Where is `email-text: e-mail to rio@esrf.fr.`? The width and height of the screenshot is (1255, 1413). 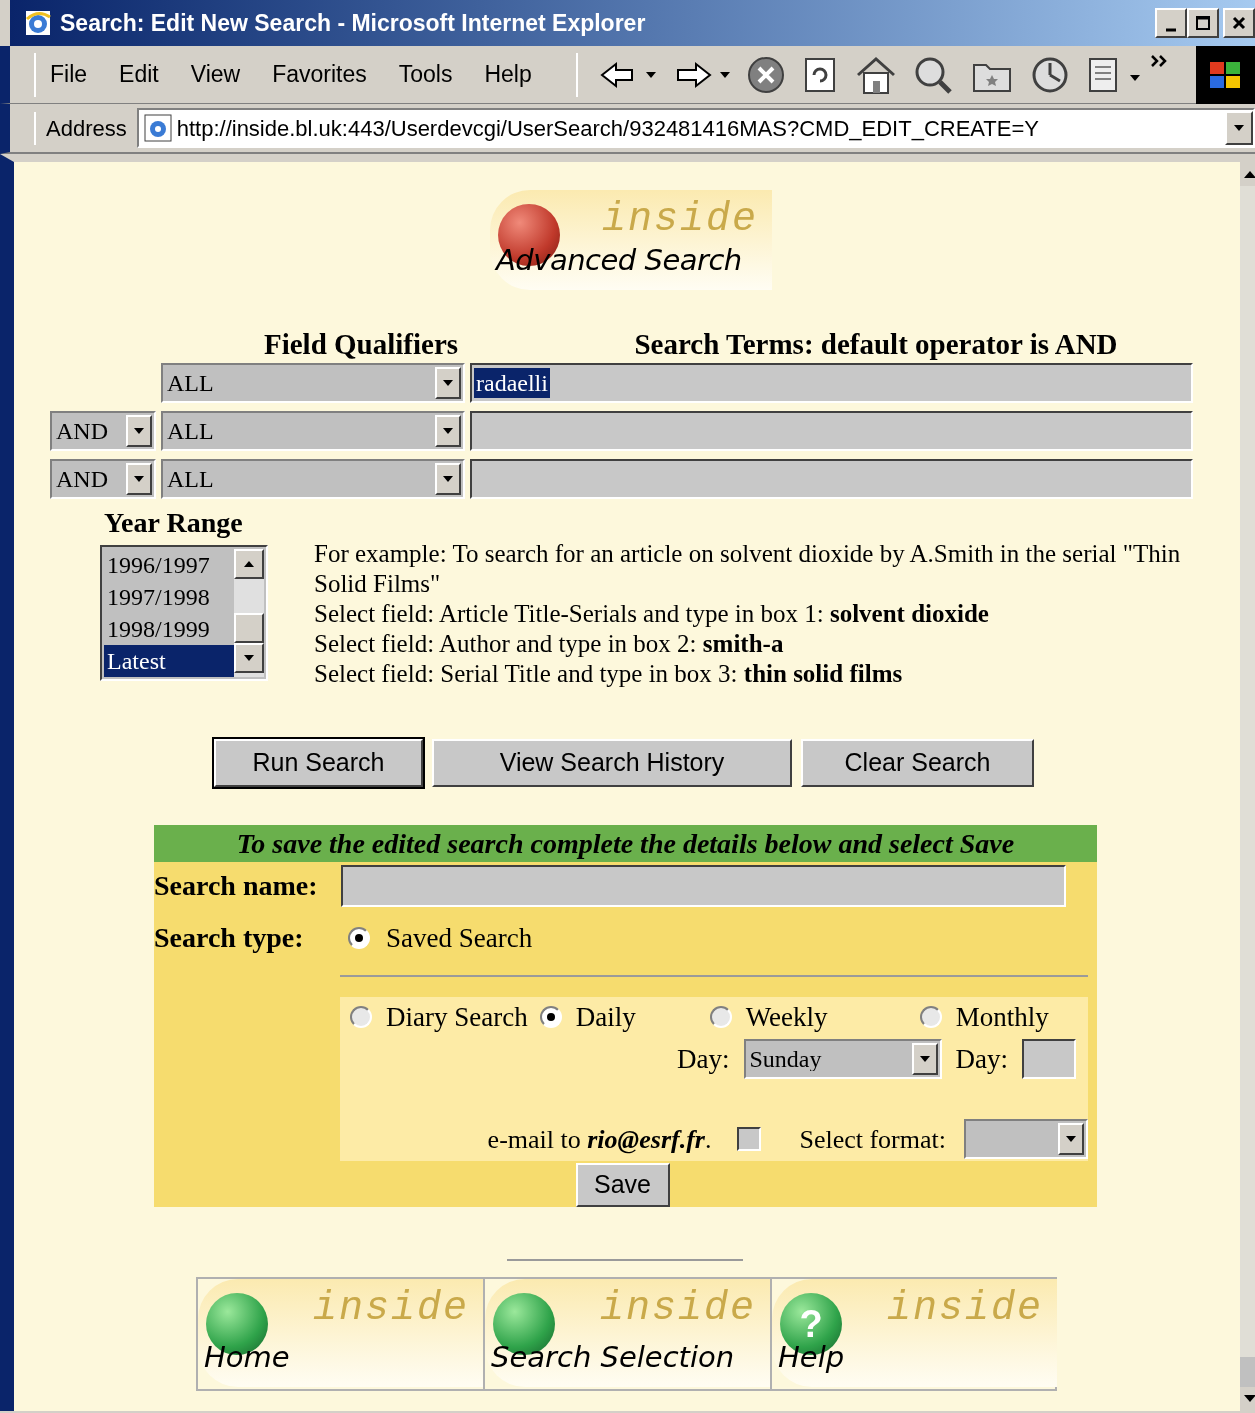
email-text: e-mail to rio@esrf.fr. is located at coordinates (599, 1139).